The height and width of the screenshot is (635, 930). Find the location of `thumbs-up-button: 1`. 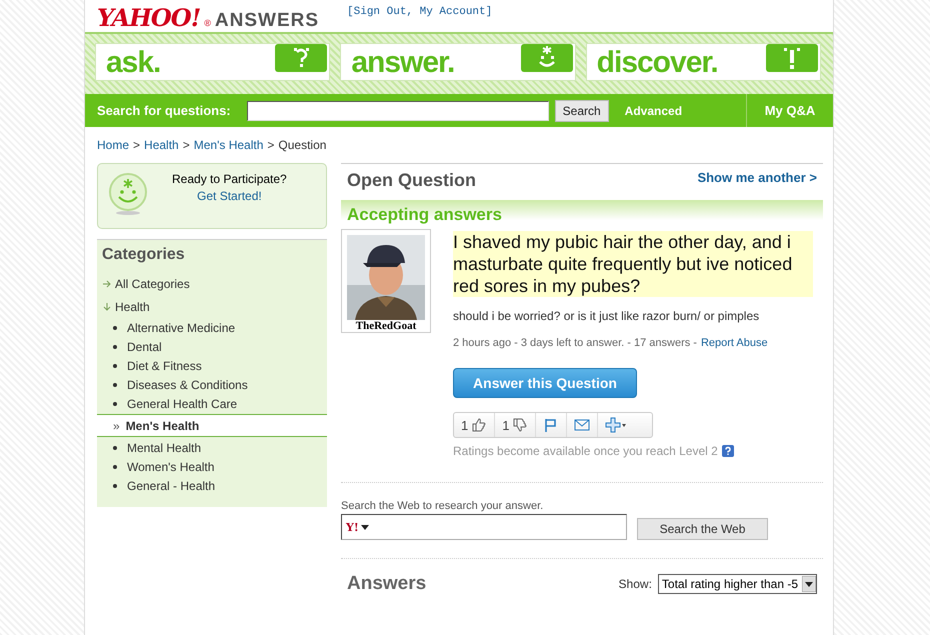

thumbs-up-button: 1 is located at coordinates (475, 425).